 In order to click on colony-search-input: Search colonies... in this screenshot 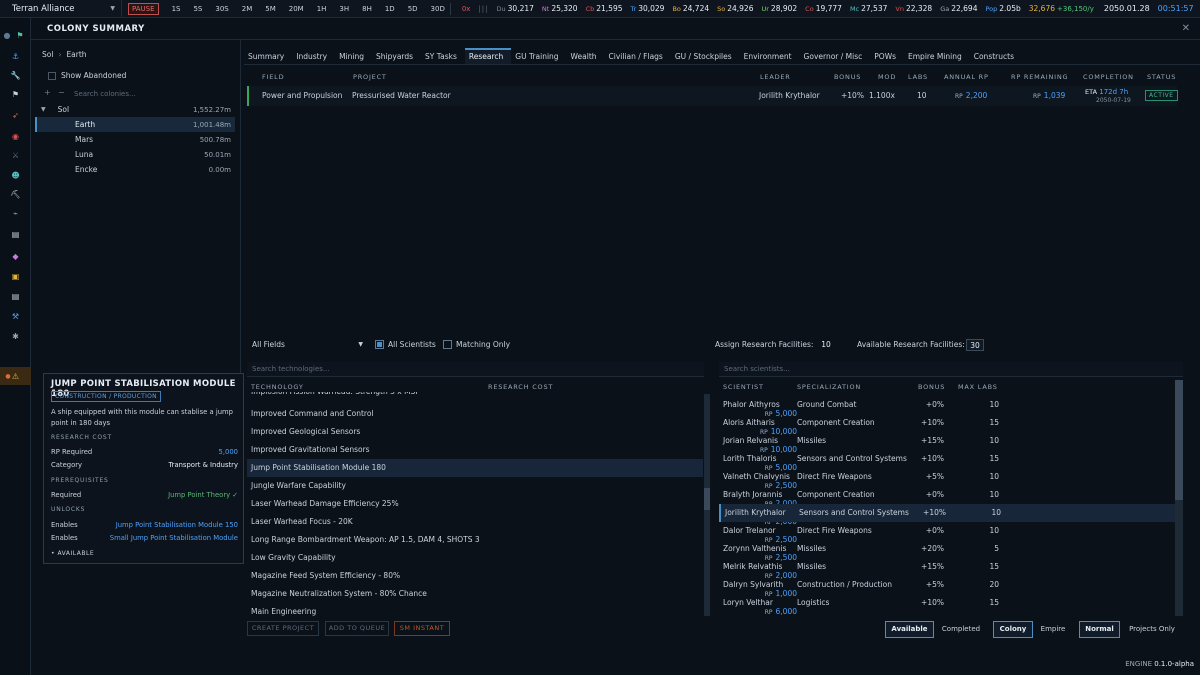, I will do `click(150, 94)`.